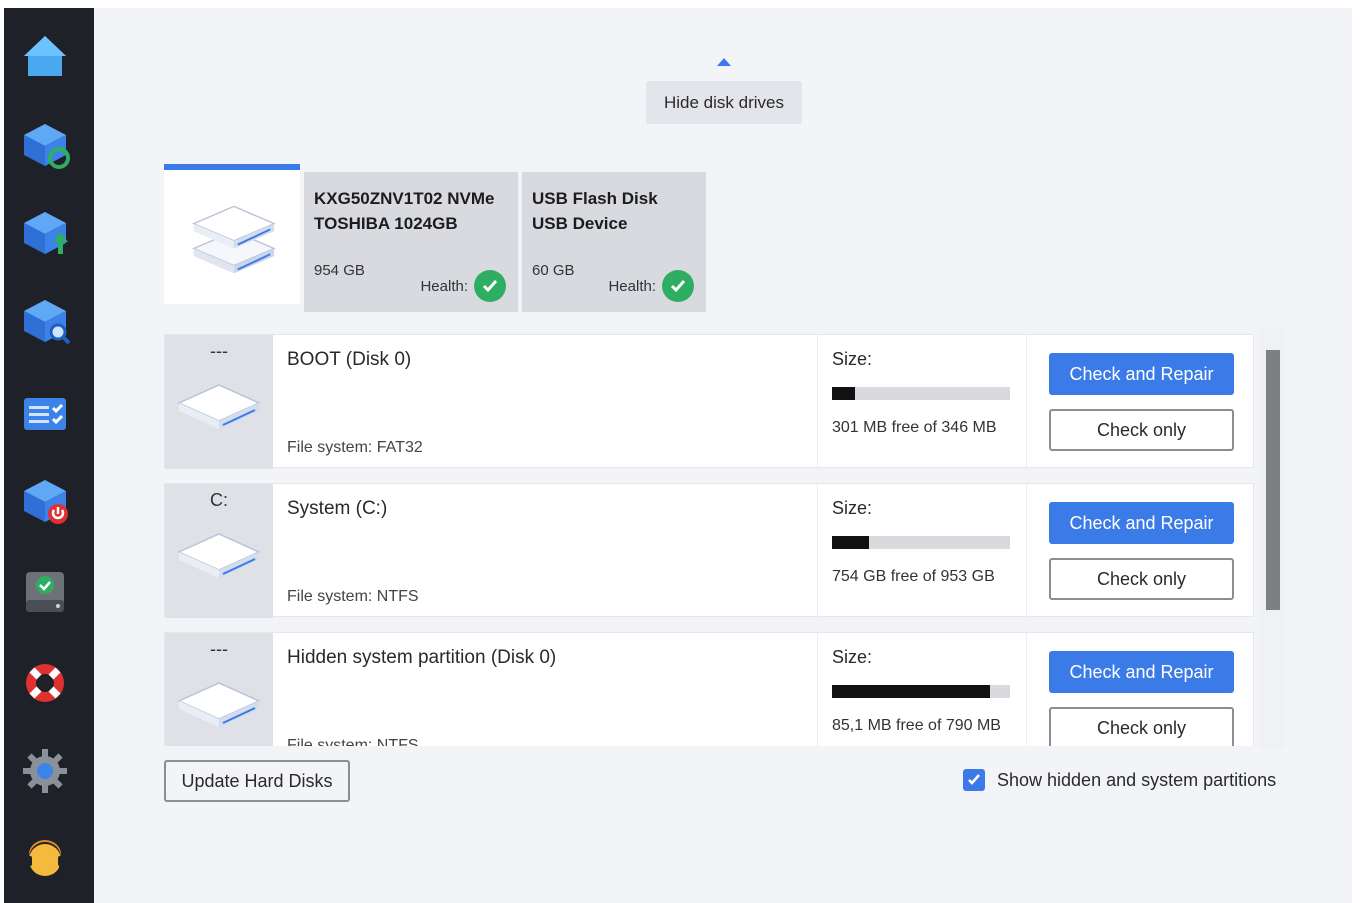  I want to click on partition-thumbnail: C:, so click(219, 551).